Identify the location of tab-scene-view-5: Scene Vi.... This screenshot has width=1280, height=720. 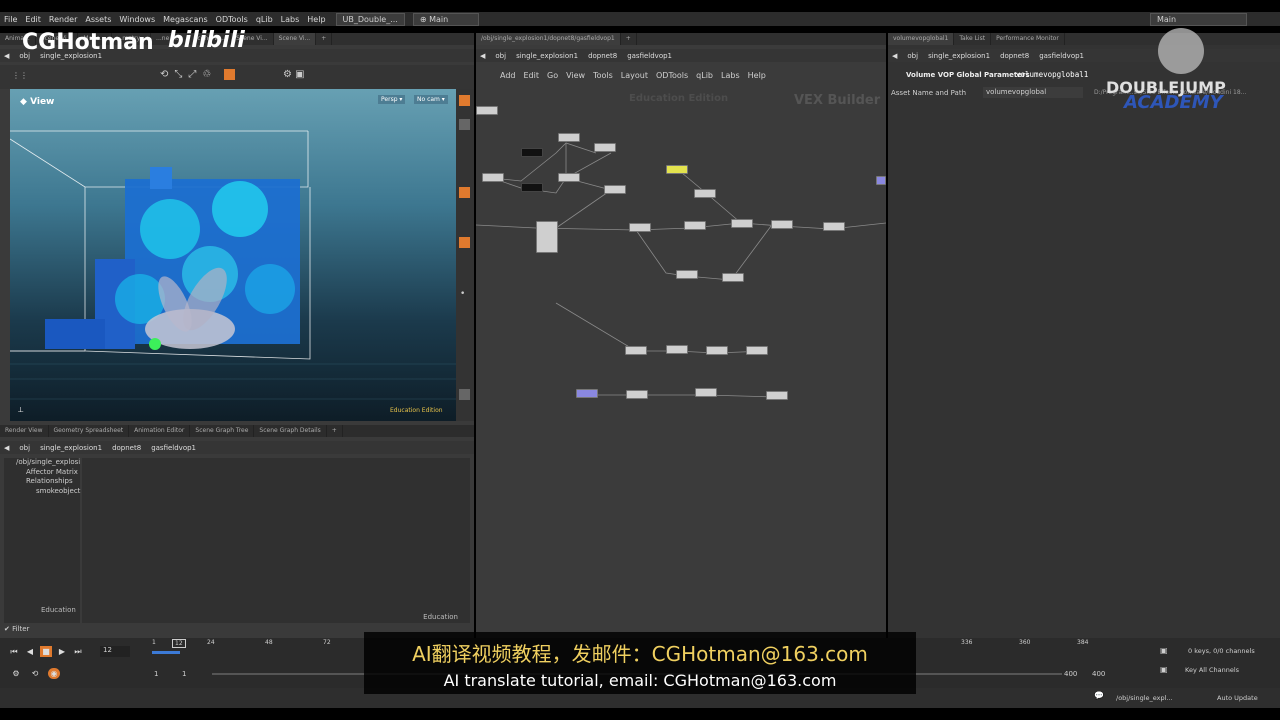
(295, 39).